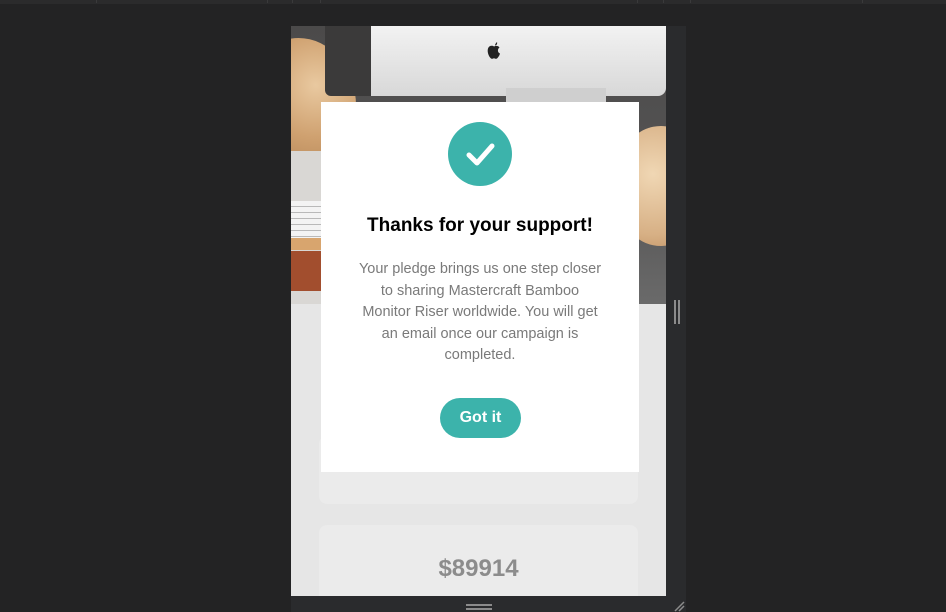 The width and height of the screenshot is (946, 612). I want to click on got-it-button: Got it, so click(480, 418).